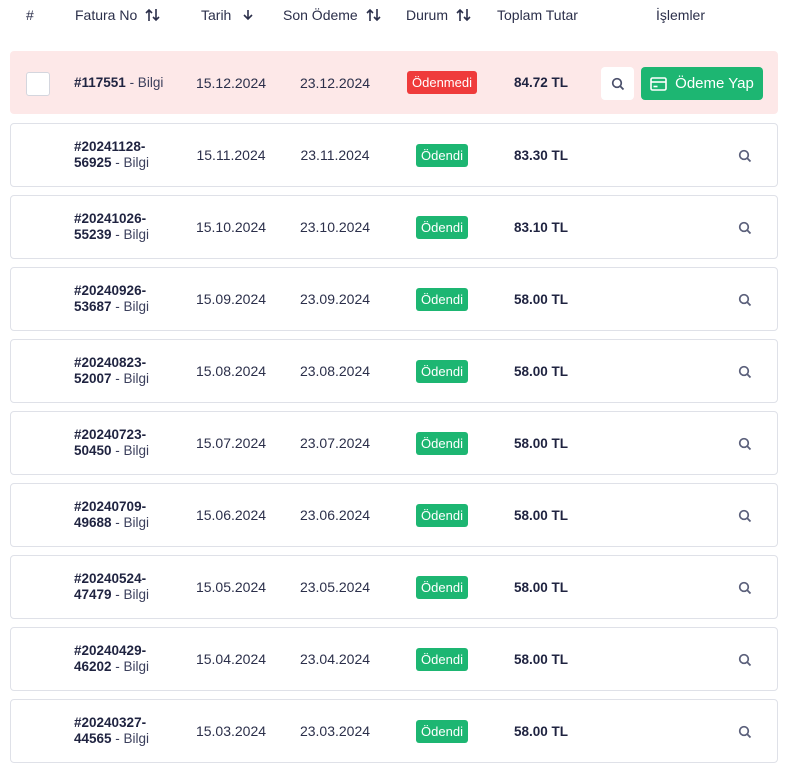  What do you see at coordinates (111, 651) in the screenshot?
I see `invoice-no-line1: #20240429-` at bounding box center [111, 651].